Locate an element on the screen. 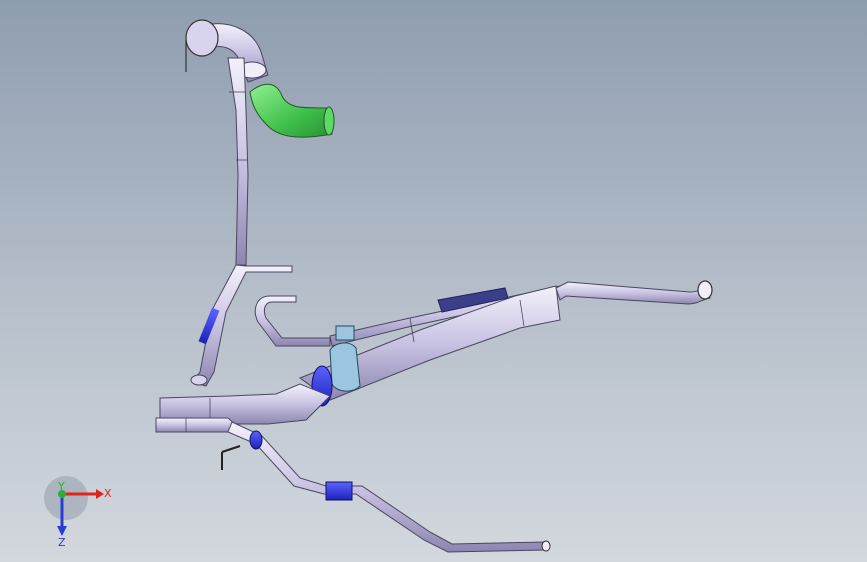 The height and width of the screenshot is (562, 867). inlet-manifold is located at coordinates (243, 408).